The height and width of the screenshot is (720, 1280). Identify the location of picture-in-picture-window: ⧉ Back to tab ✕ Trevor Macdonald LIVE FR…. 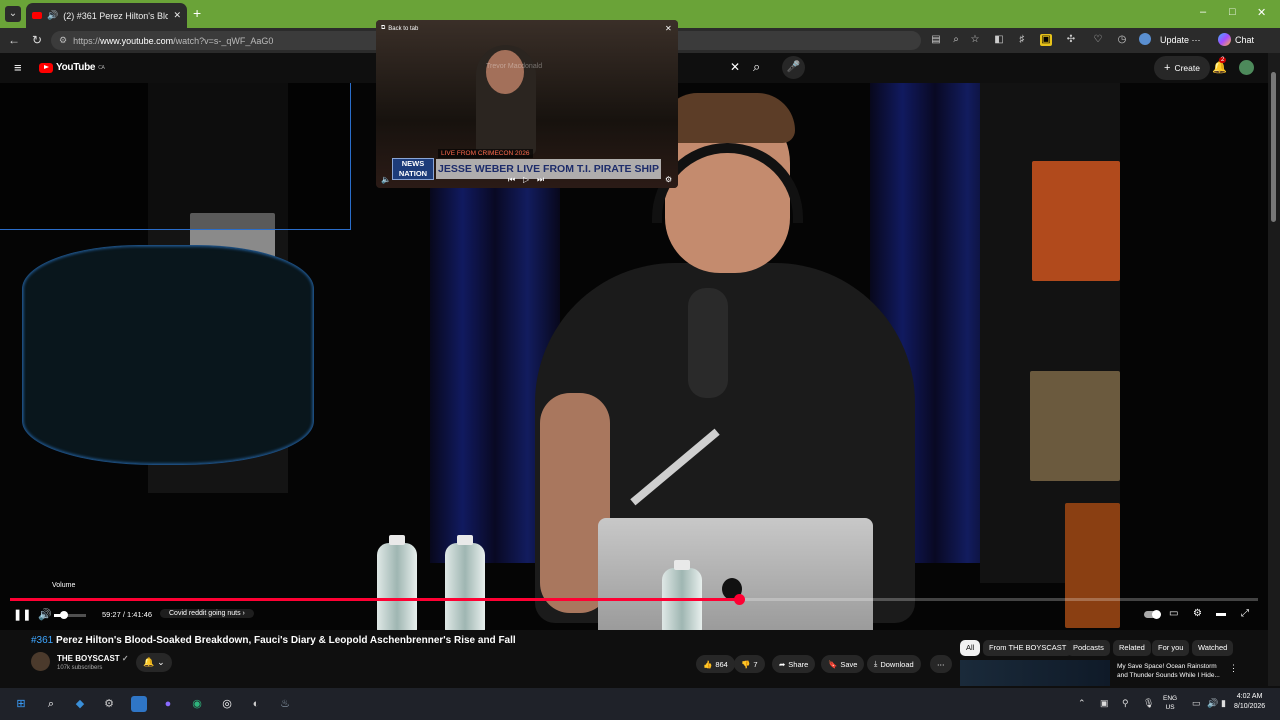
(527, 104).